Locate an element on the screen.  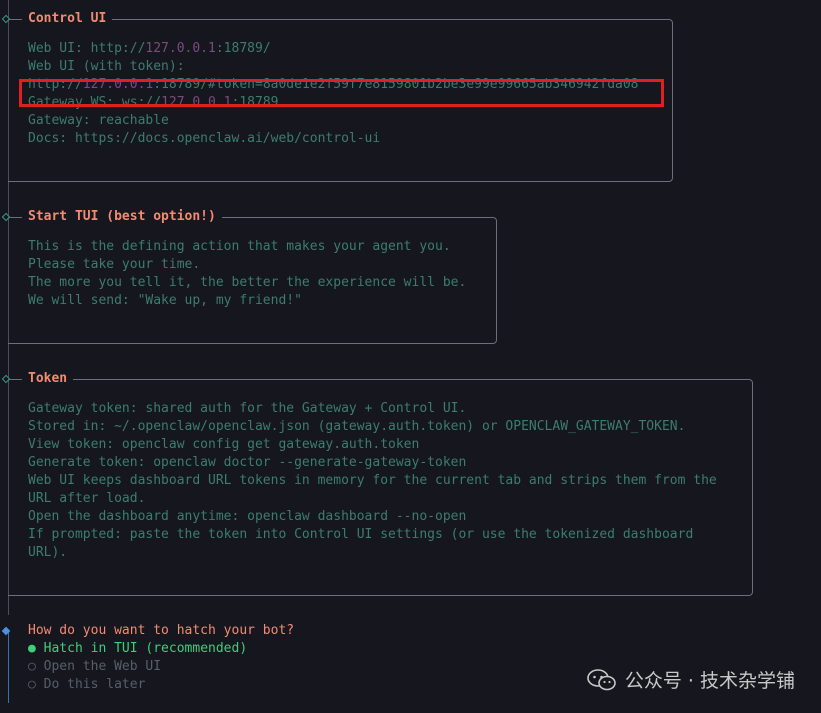
option-open-web-ui: ○ Open the Web UI is located at coordinates (137, 667).